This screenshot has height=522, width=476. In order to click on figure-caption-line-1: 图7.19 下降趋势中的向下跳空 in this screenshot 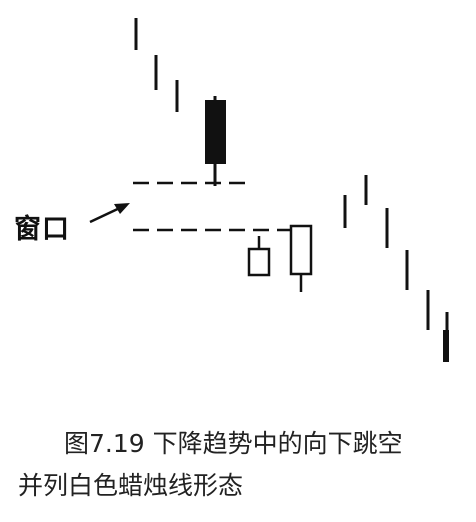, I will do `click(233, 443)`.